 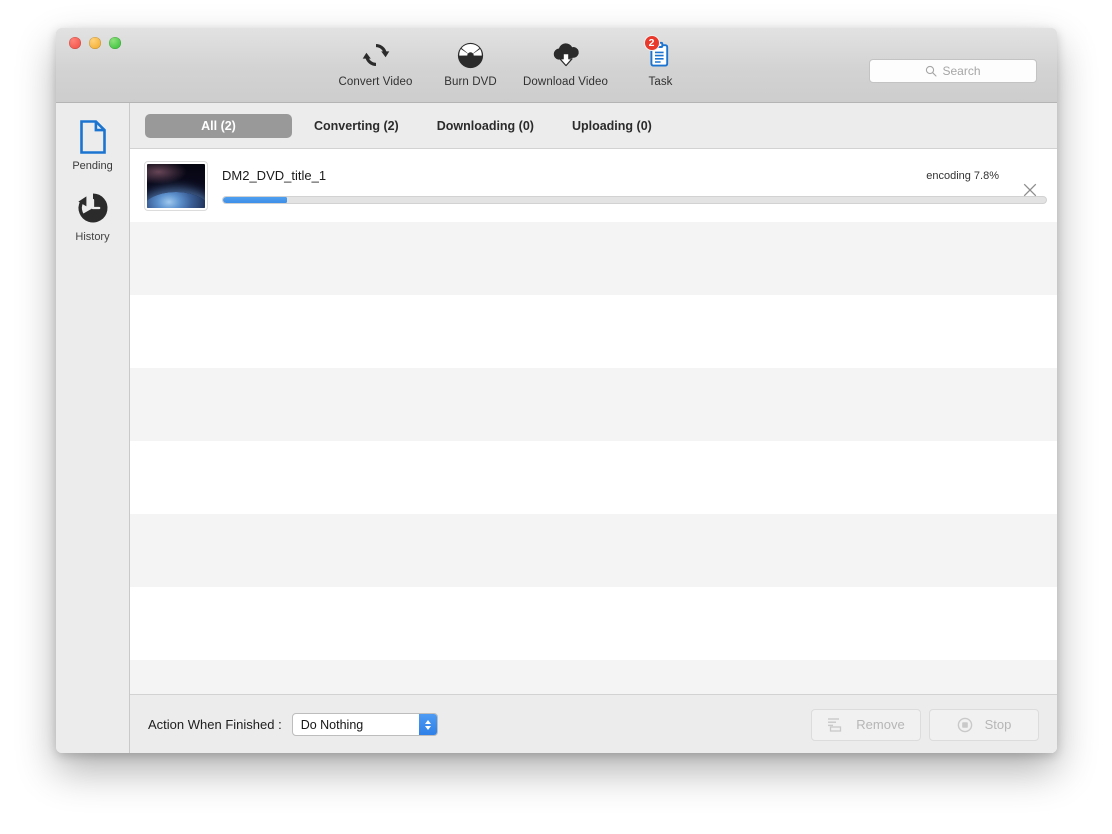 I want to click on tab-all: All (2), so click(x=218, y=125).